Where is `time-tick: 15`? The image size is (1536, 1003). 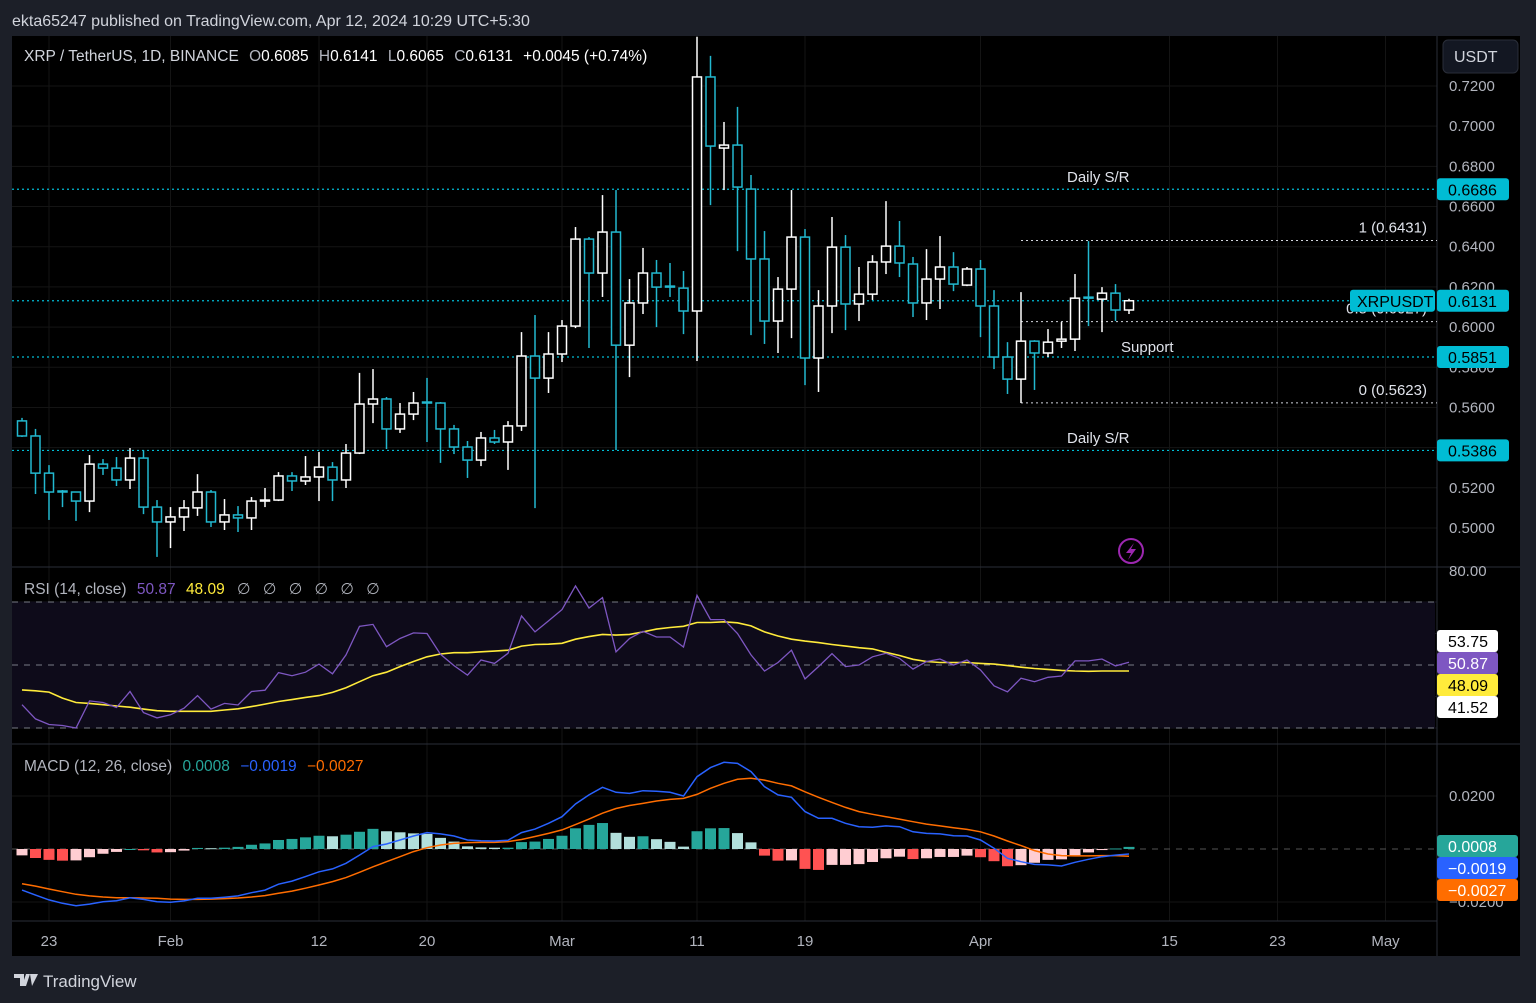 time-tick: 15 is located at coordinates (1169, 941).